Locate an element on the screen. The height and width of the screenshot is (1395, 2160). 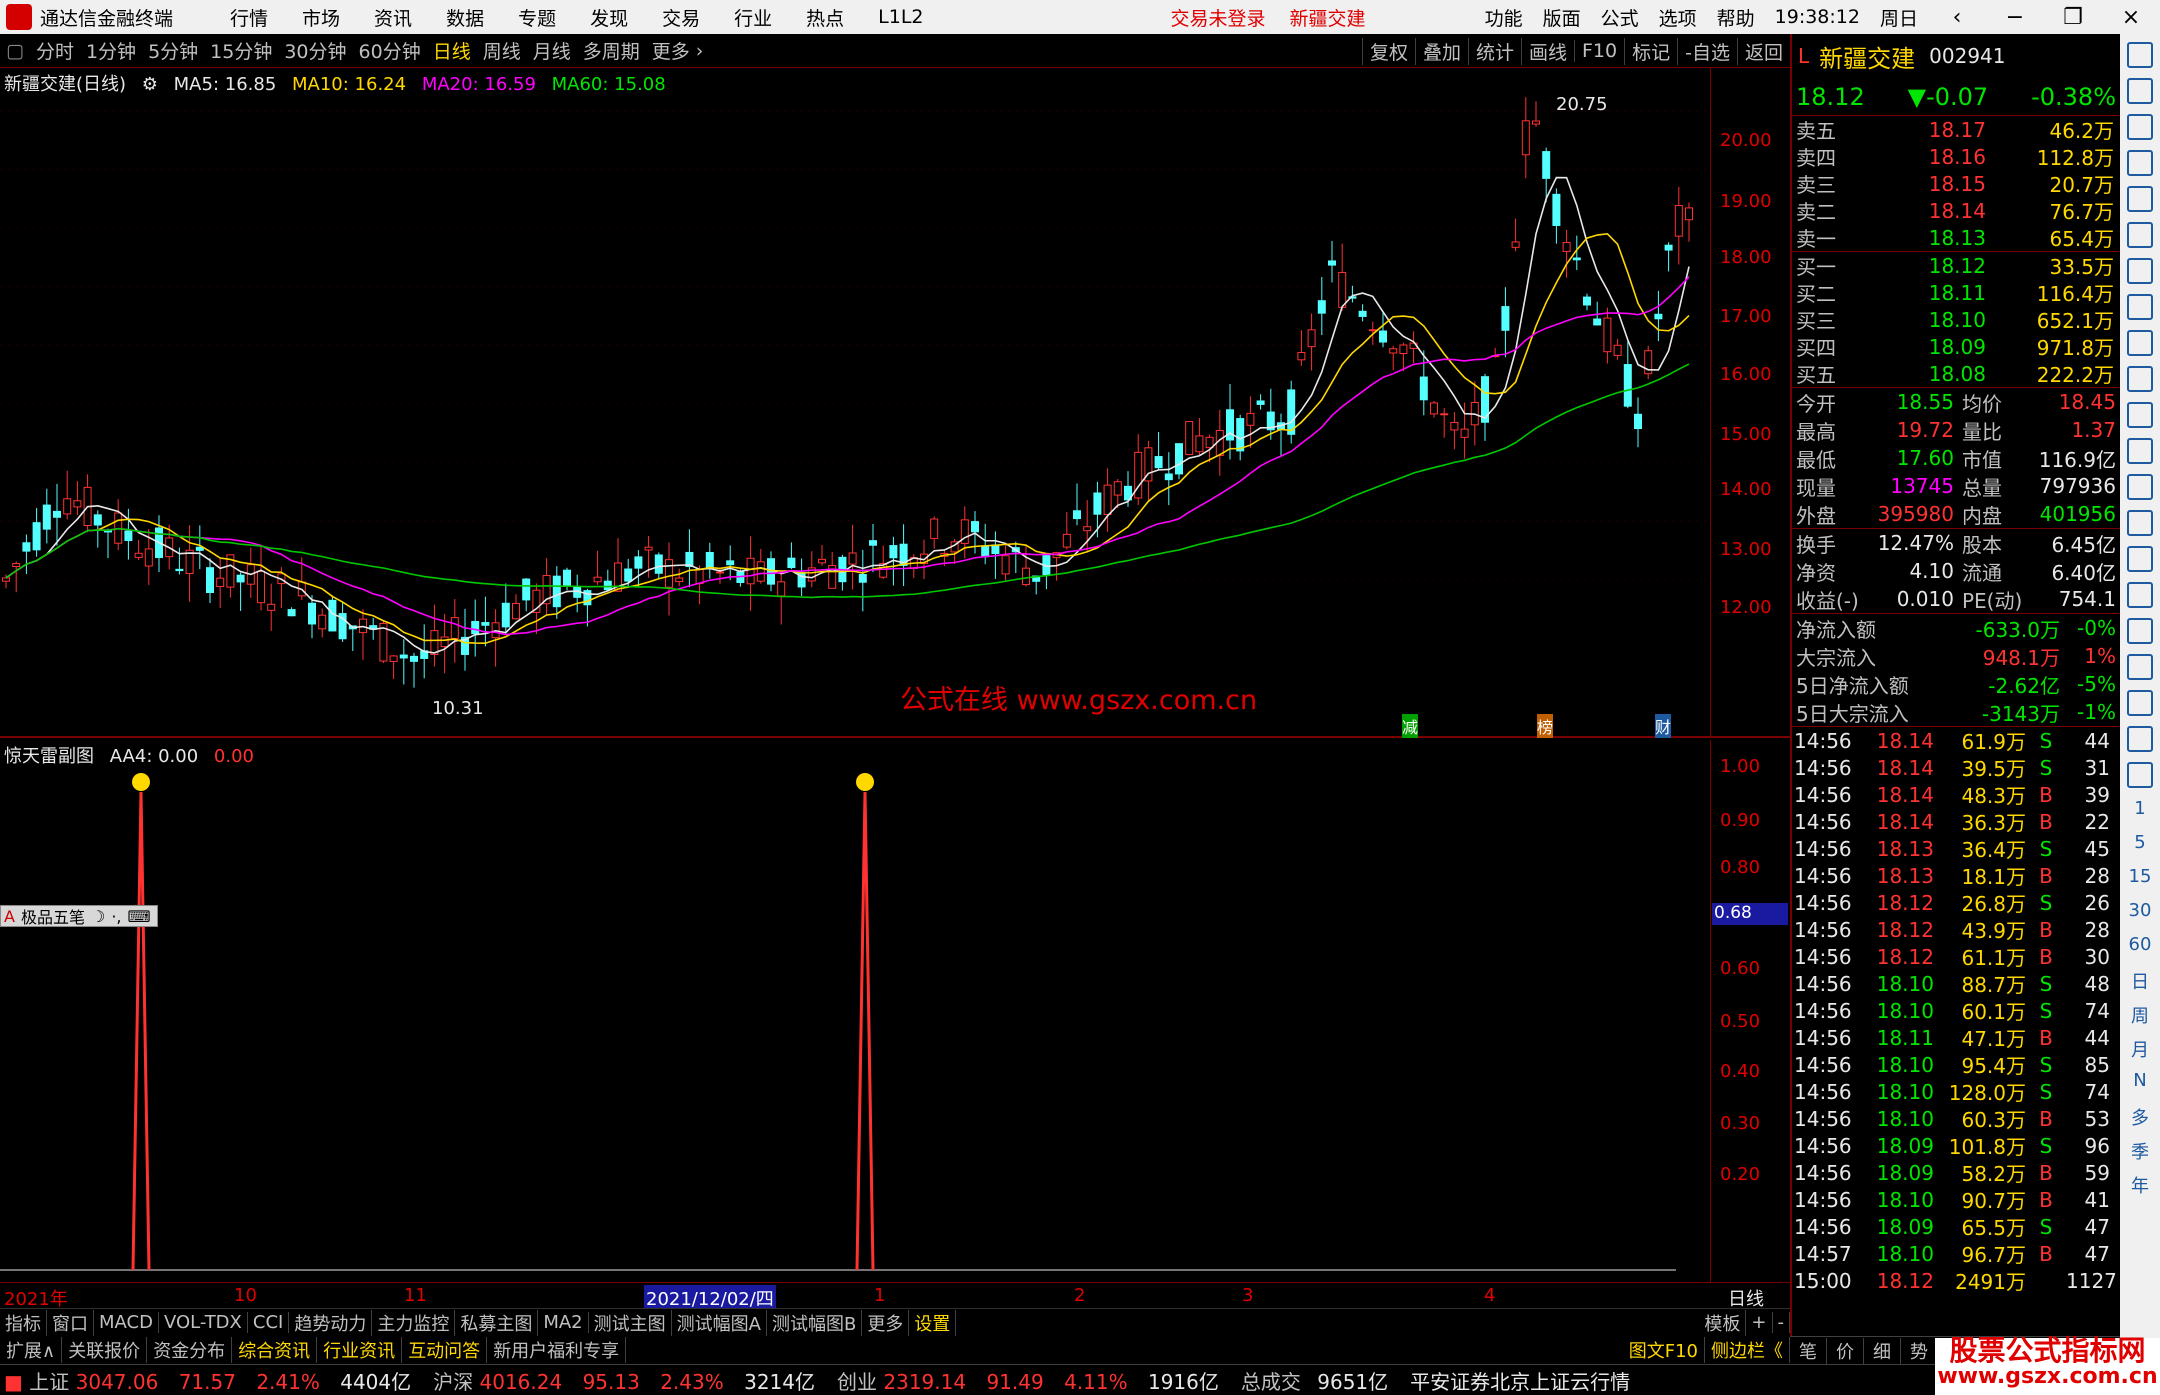
menu-item-help: 帮助 is located at coordinates (1736, 17).